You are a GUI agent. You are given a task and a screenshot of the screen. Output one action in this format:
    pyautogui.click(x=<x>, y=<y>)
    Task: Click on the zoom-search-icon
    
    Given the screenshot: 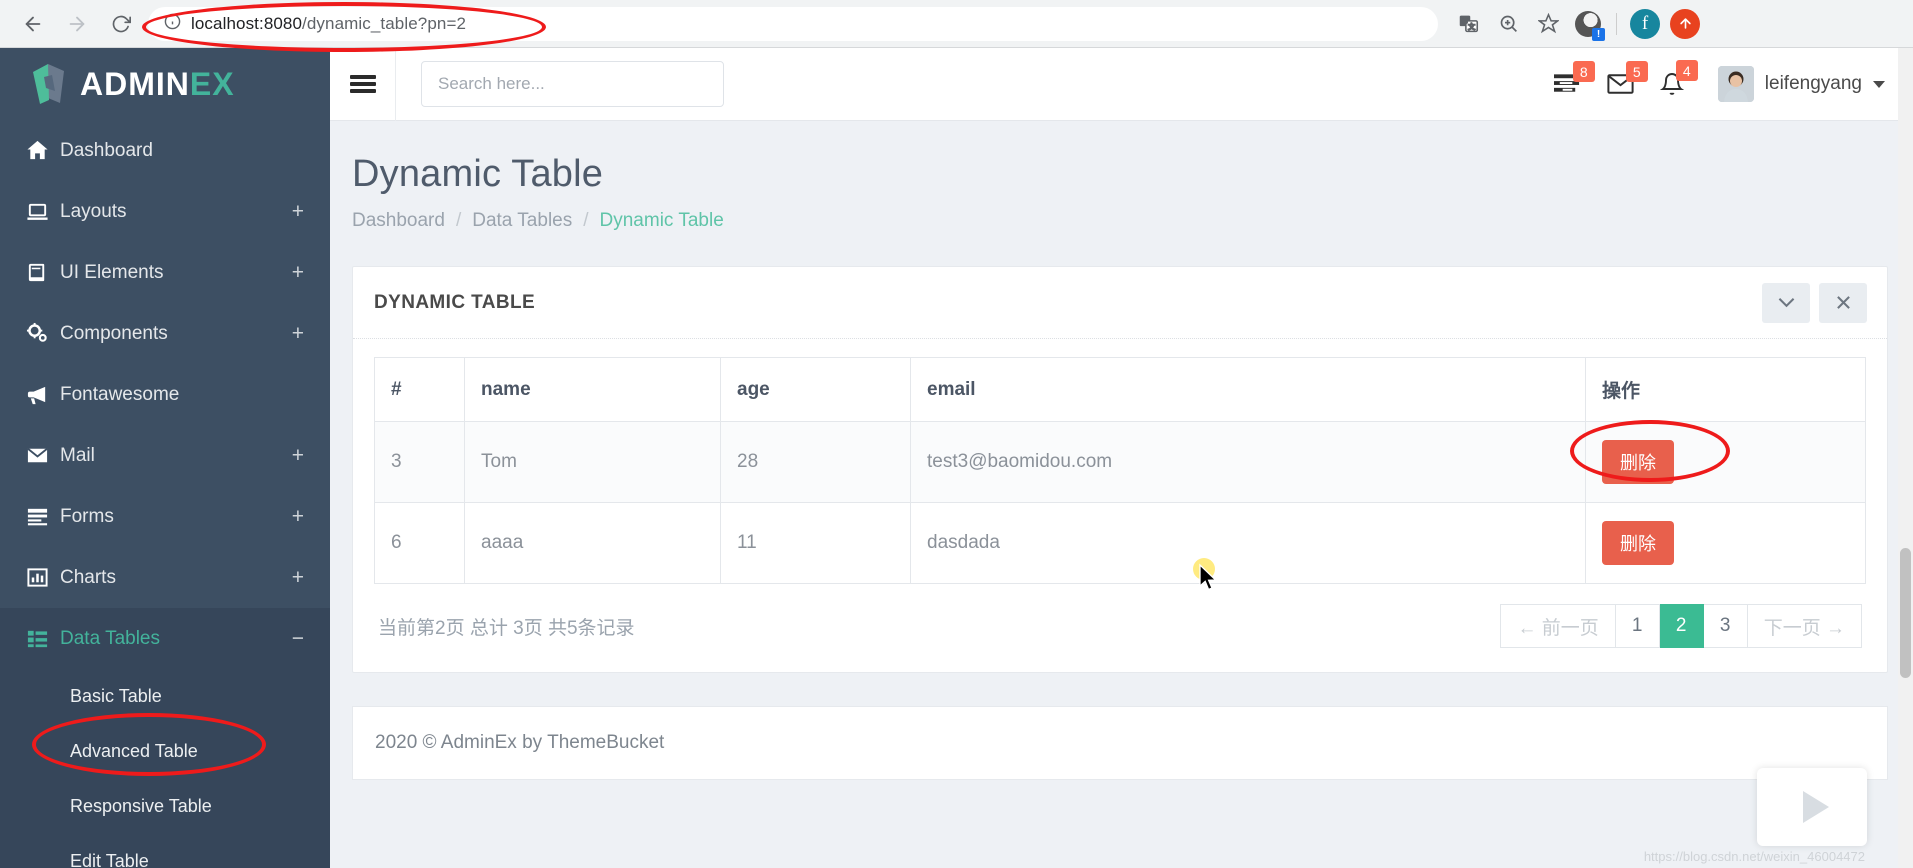 What is the action you would take?
    pyautogui.click(x=1508, y=24)
    